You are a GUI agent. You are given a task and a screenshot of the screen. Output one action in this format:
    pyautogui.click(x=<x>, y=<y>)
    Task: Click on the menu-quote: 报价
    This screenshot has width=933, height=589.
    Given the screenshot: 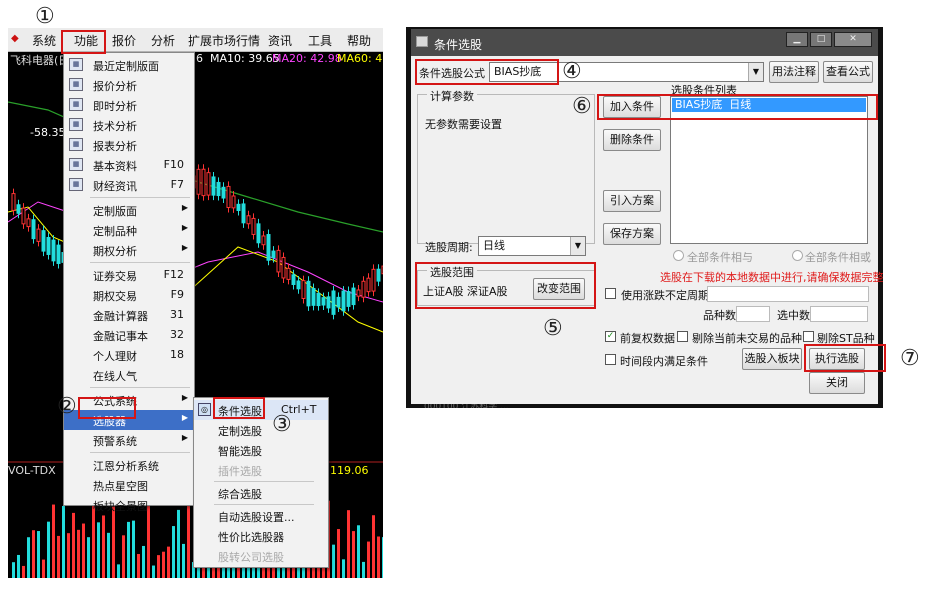 What is the action you would take?
    pyautogui.click(x=124, y=40)
    